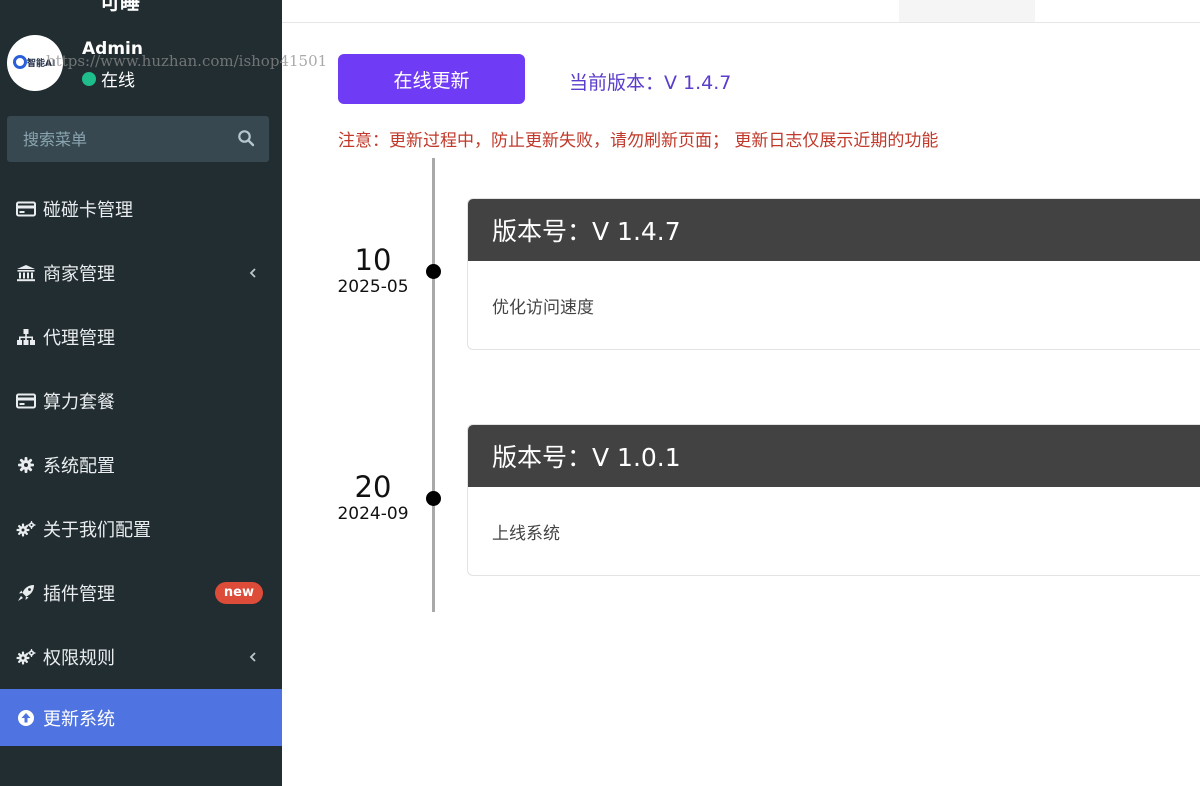 The width and height of the screenshot is (1200, 786). I want to click on arrow-circle-up-icon, so click(26, 718).